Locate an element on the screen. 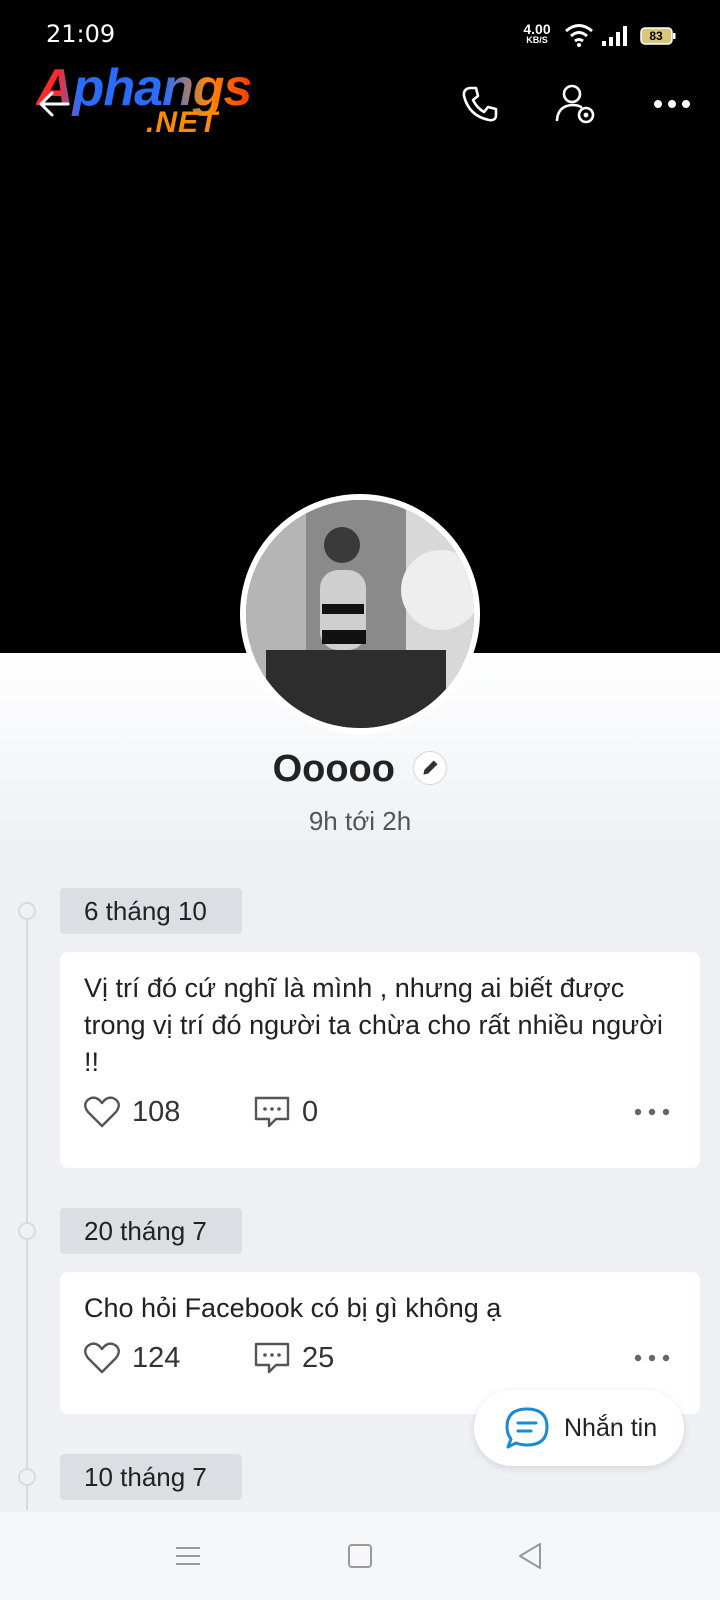 The width and height of the screenshot is (720, 1600). watermark-suffix: .NET is located at coordinates (182, 122).